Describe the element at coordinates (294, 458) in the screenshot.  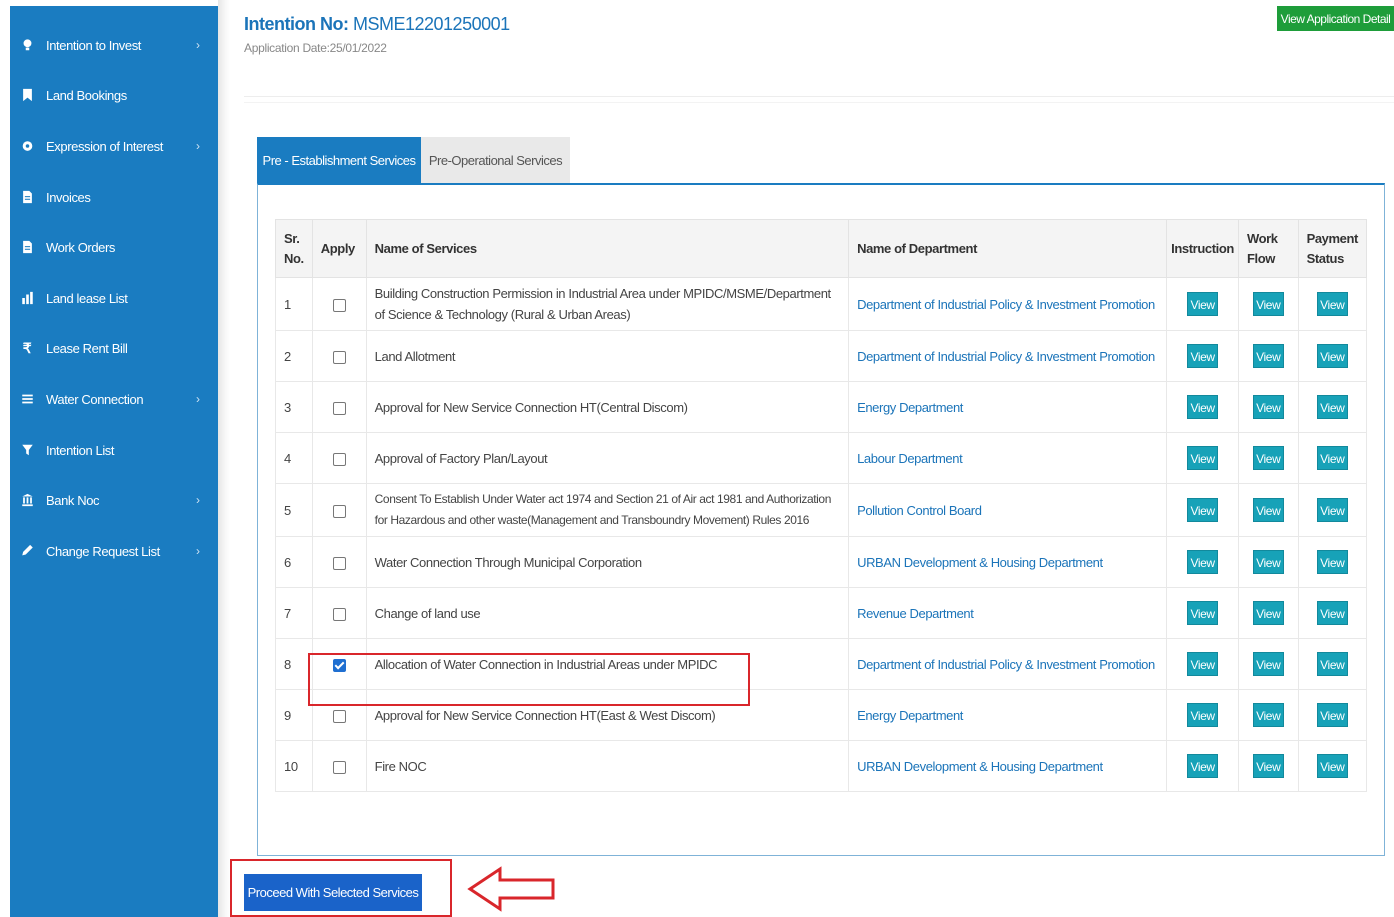
I see `row-sr: 4` at that location.